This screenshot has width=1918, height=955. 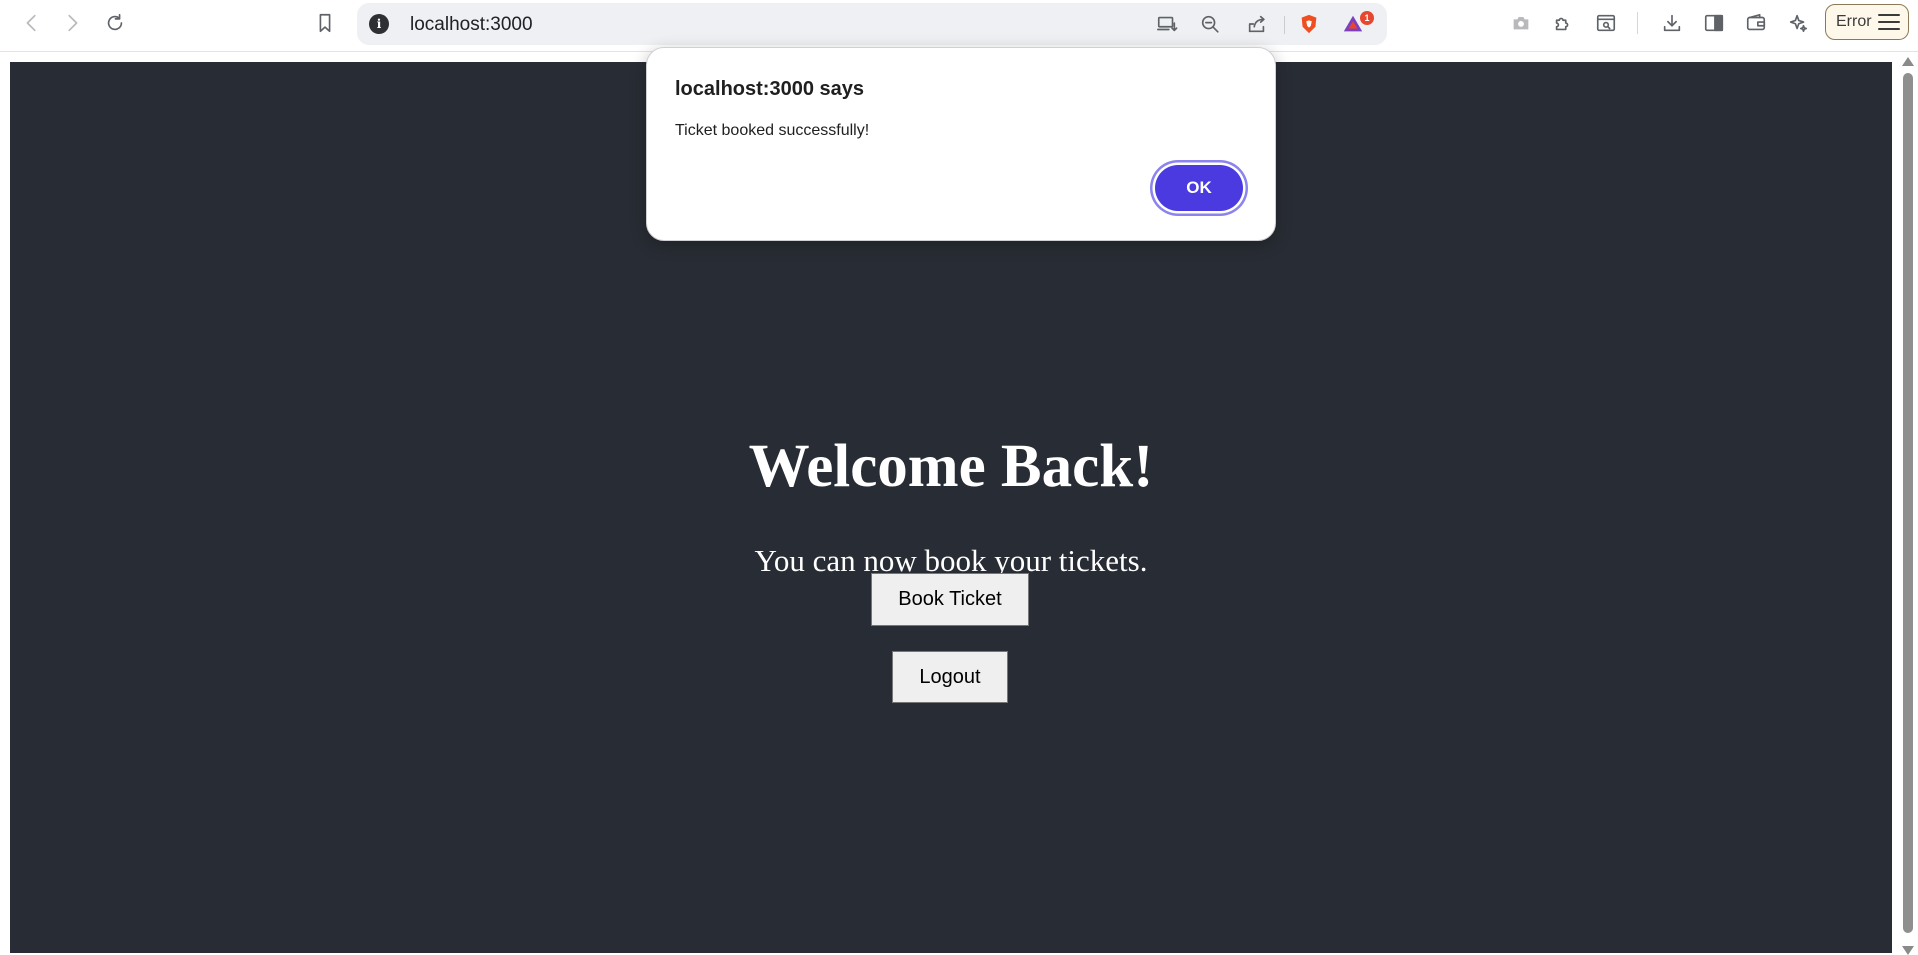 What do you see at coordinates (872, 24) in the screenshot?
I see `address-bar: i localhost:3000 1` at bounding box center [872, 24].